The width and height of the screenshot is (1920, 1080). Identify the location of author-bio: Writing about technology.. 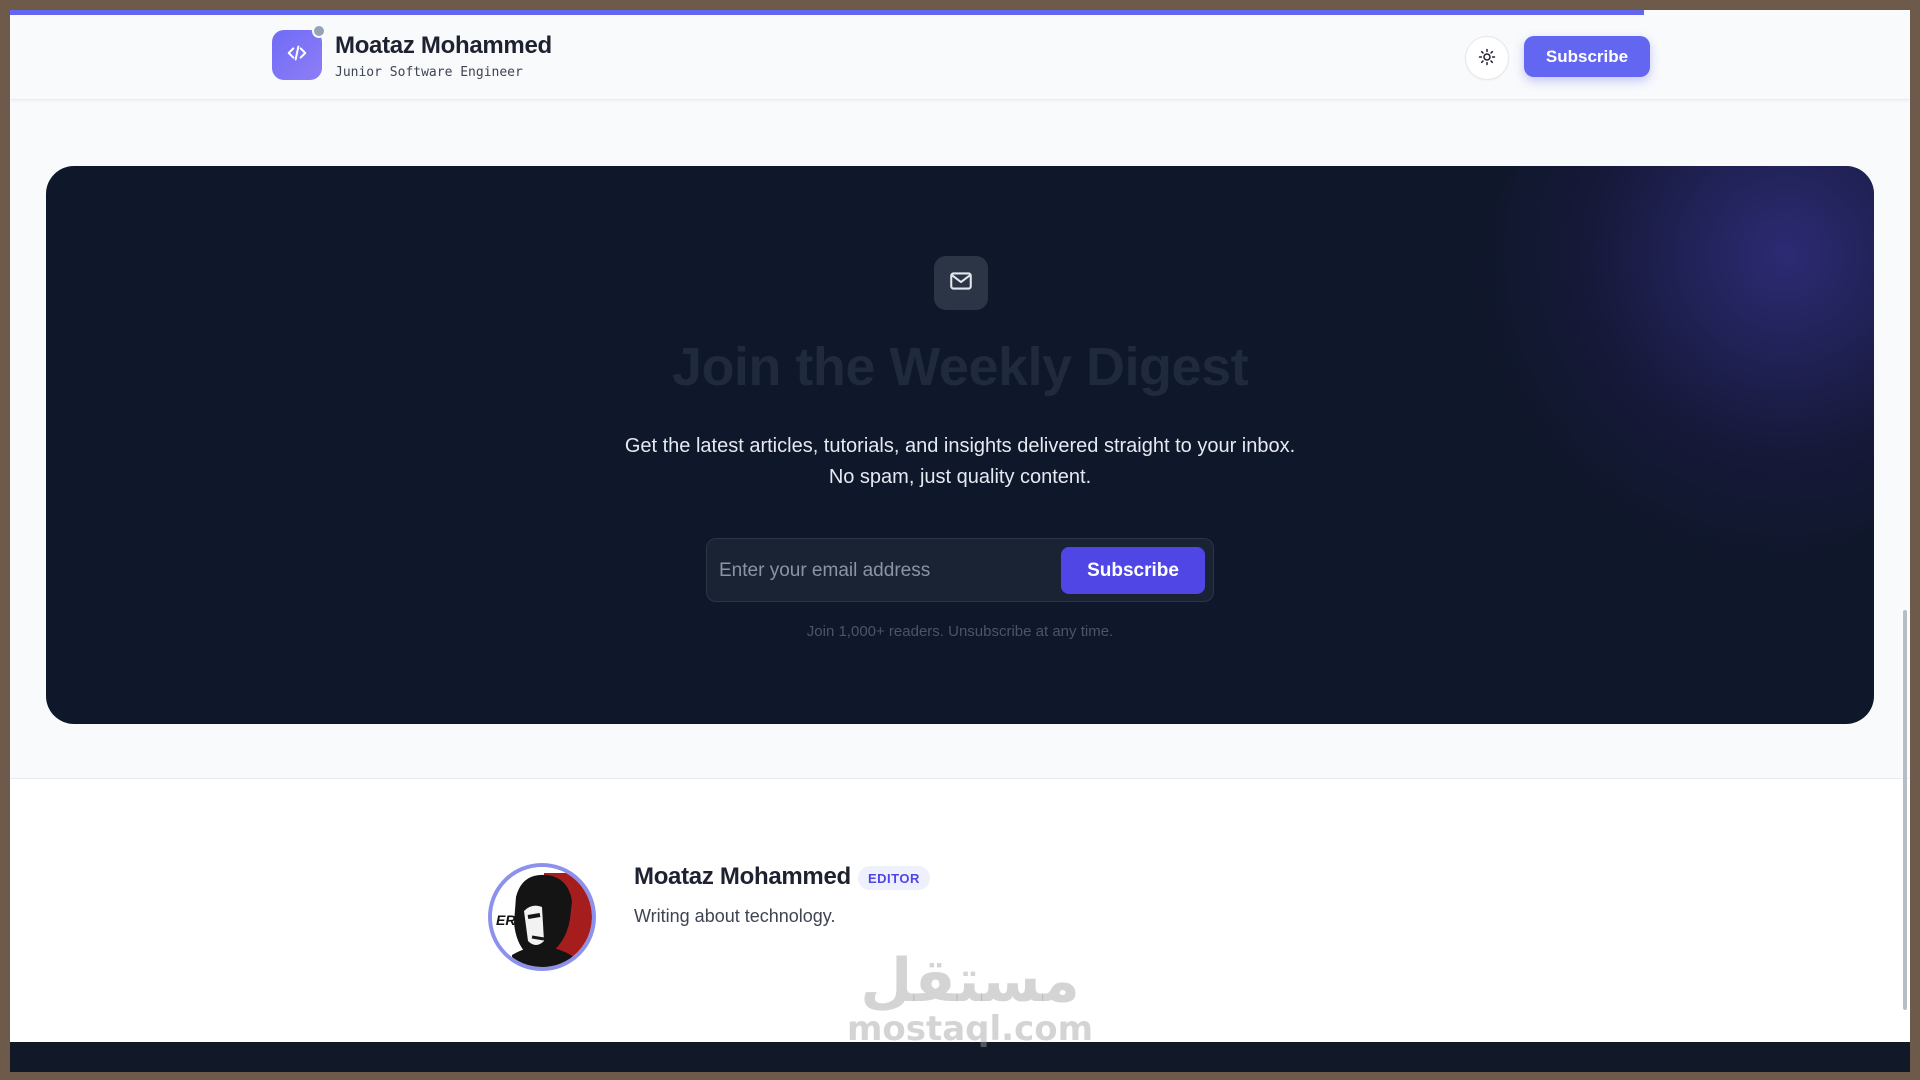
(735, 916).